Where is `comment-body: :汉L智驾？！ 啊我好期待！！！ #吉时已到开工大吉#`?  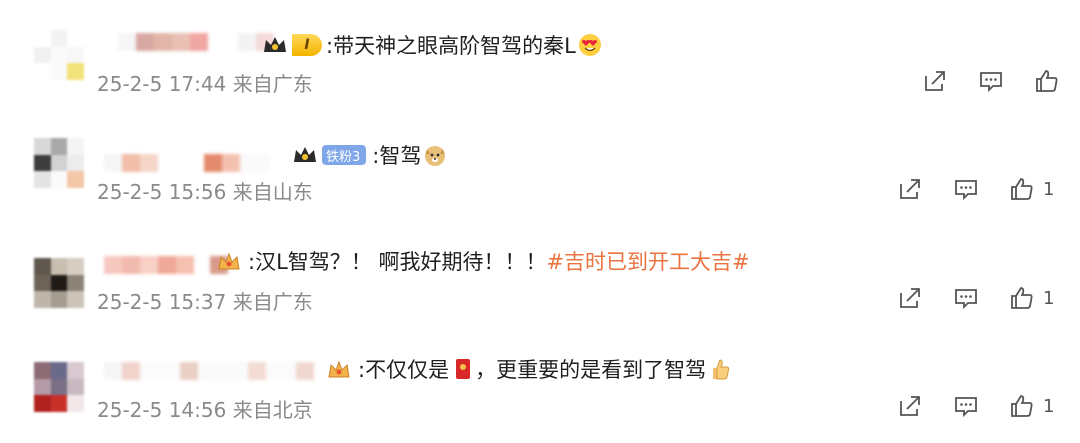 comment-body: :汉L智驾？！ 啊我好期待！！！ #吉时已到开工大吉# is located at coordinates (483, 261).